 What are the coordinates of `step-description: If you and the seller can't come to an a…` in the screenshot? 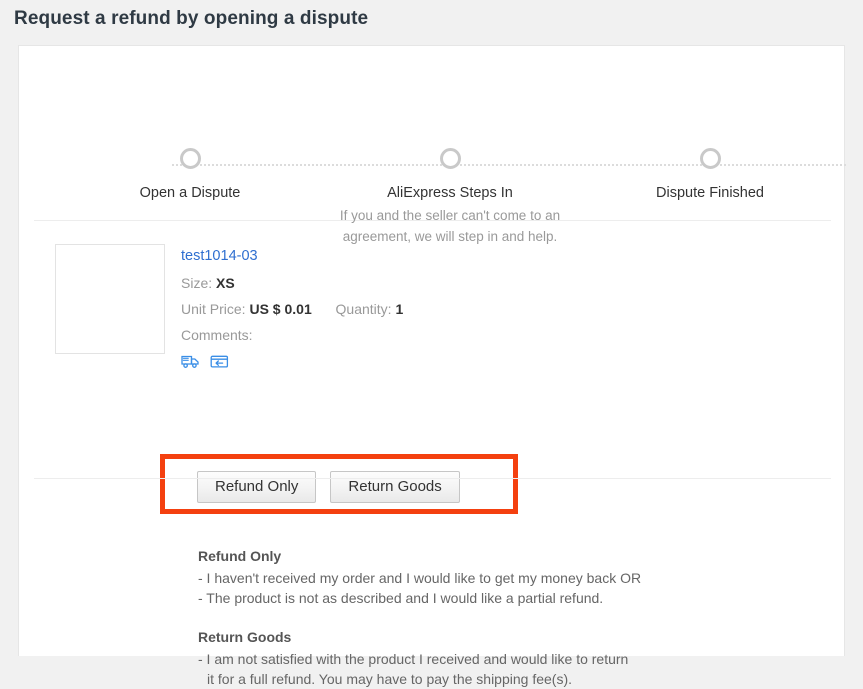 It's located at (450, 226).